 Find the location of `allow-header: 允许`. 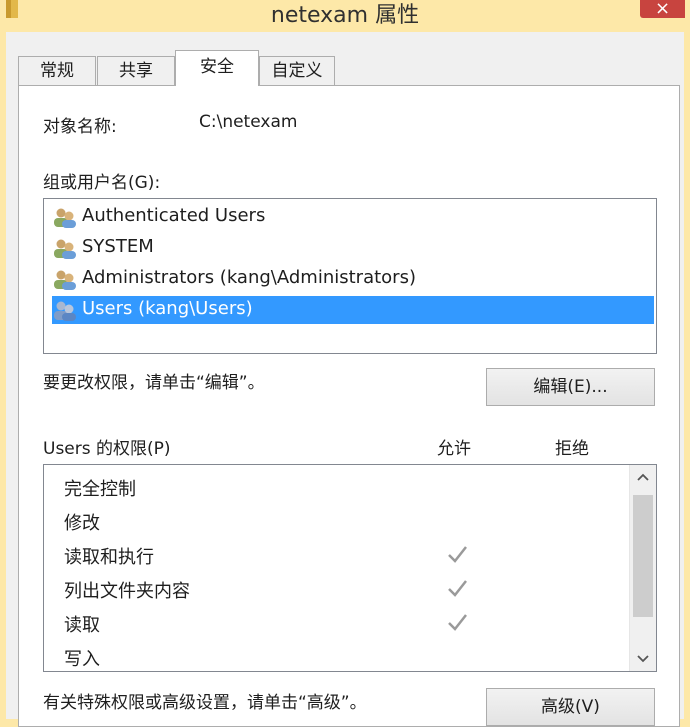

allow-header: 允许 is located at coordinates (454, 449).